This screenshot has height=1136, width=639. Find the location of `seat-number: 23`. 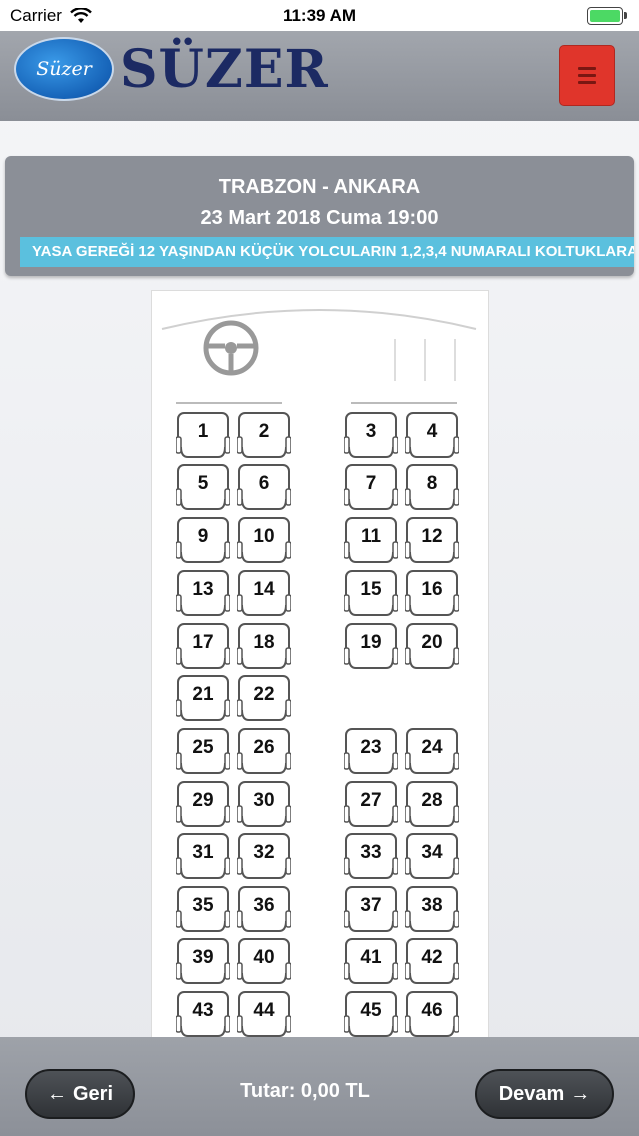

seat-number: 23 is located at coordinates (371, 747).